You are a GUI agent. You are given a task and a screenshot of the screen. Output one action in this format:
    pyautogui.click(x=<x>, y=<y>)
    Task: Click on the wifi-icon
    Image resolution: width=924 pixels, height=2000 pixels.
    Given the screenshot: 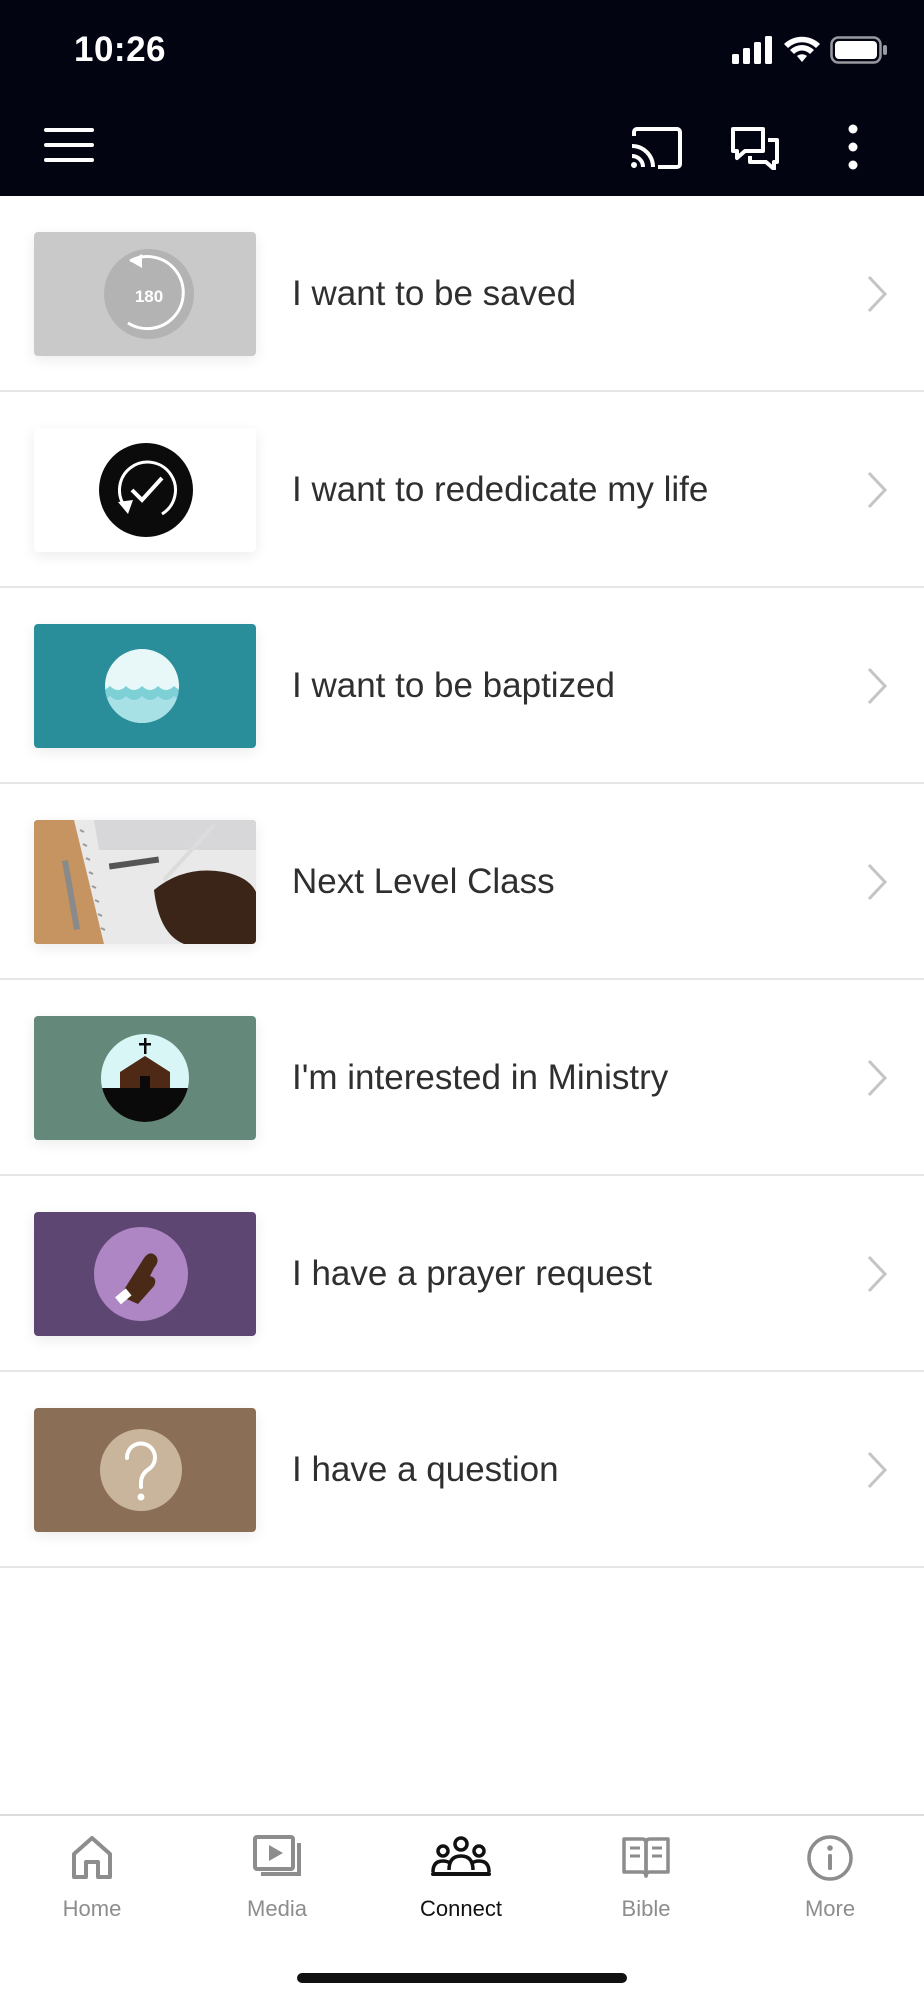 What is the action you would take?
    pyautogui.click(x=802, y=49)
    